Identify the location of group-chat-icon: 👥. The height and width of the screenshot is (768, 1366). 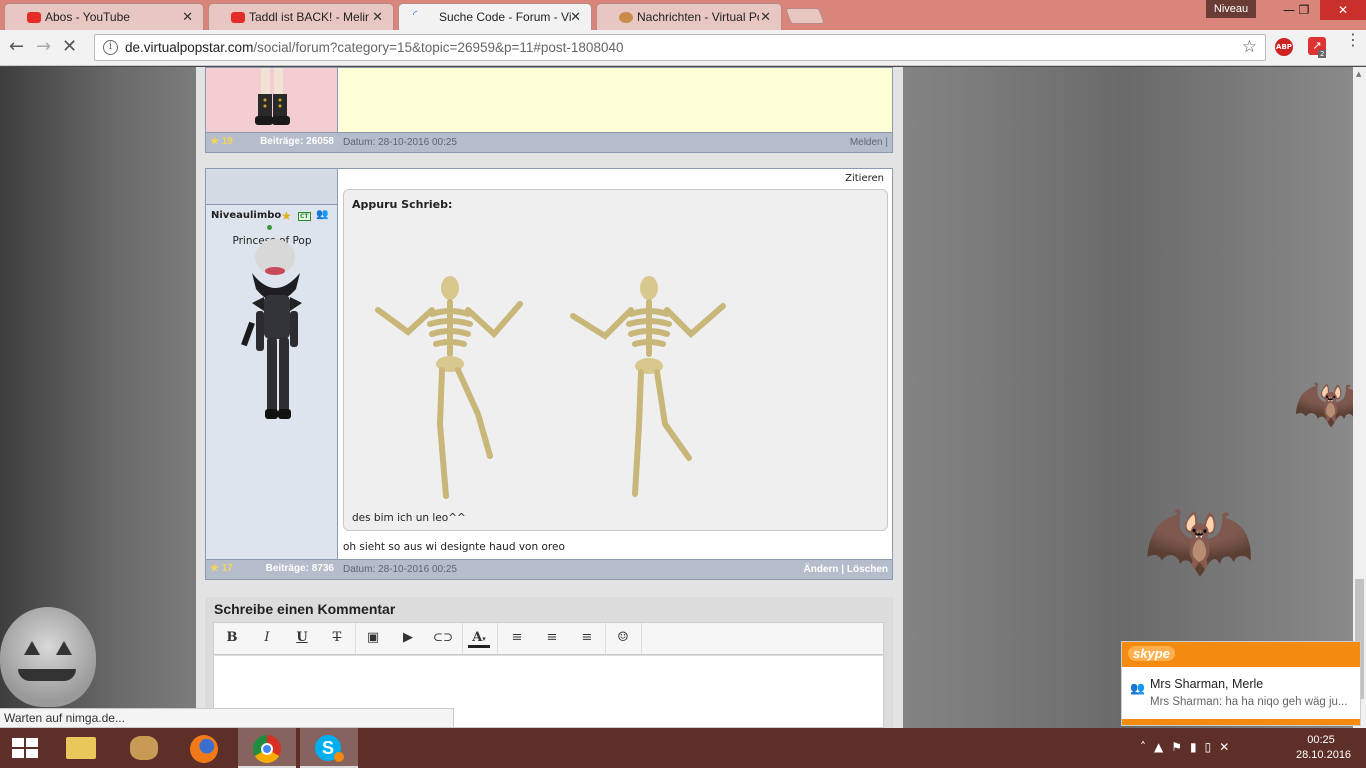
(1137, 688).